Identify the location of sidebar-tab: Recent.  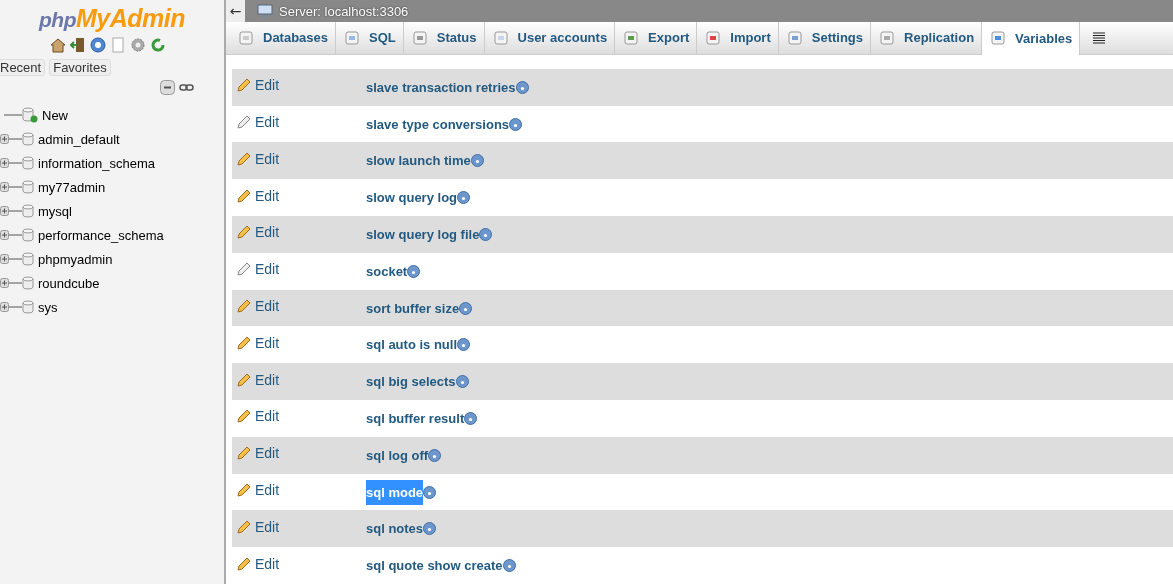
(23, 67).